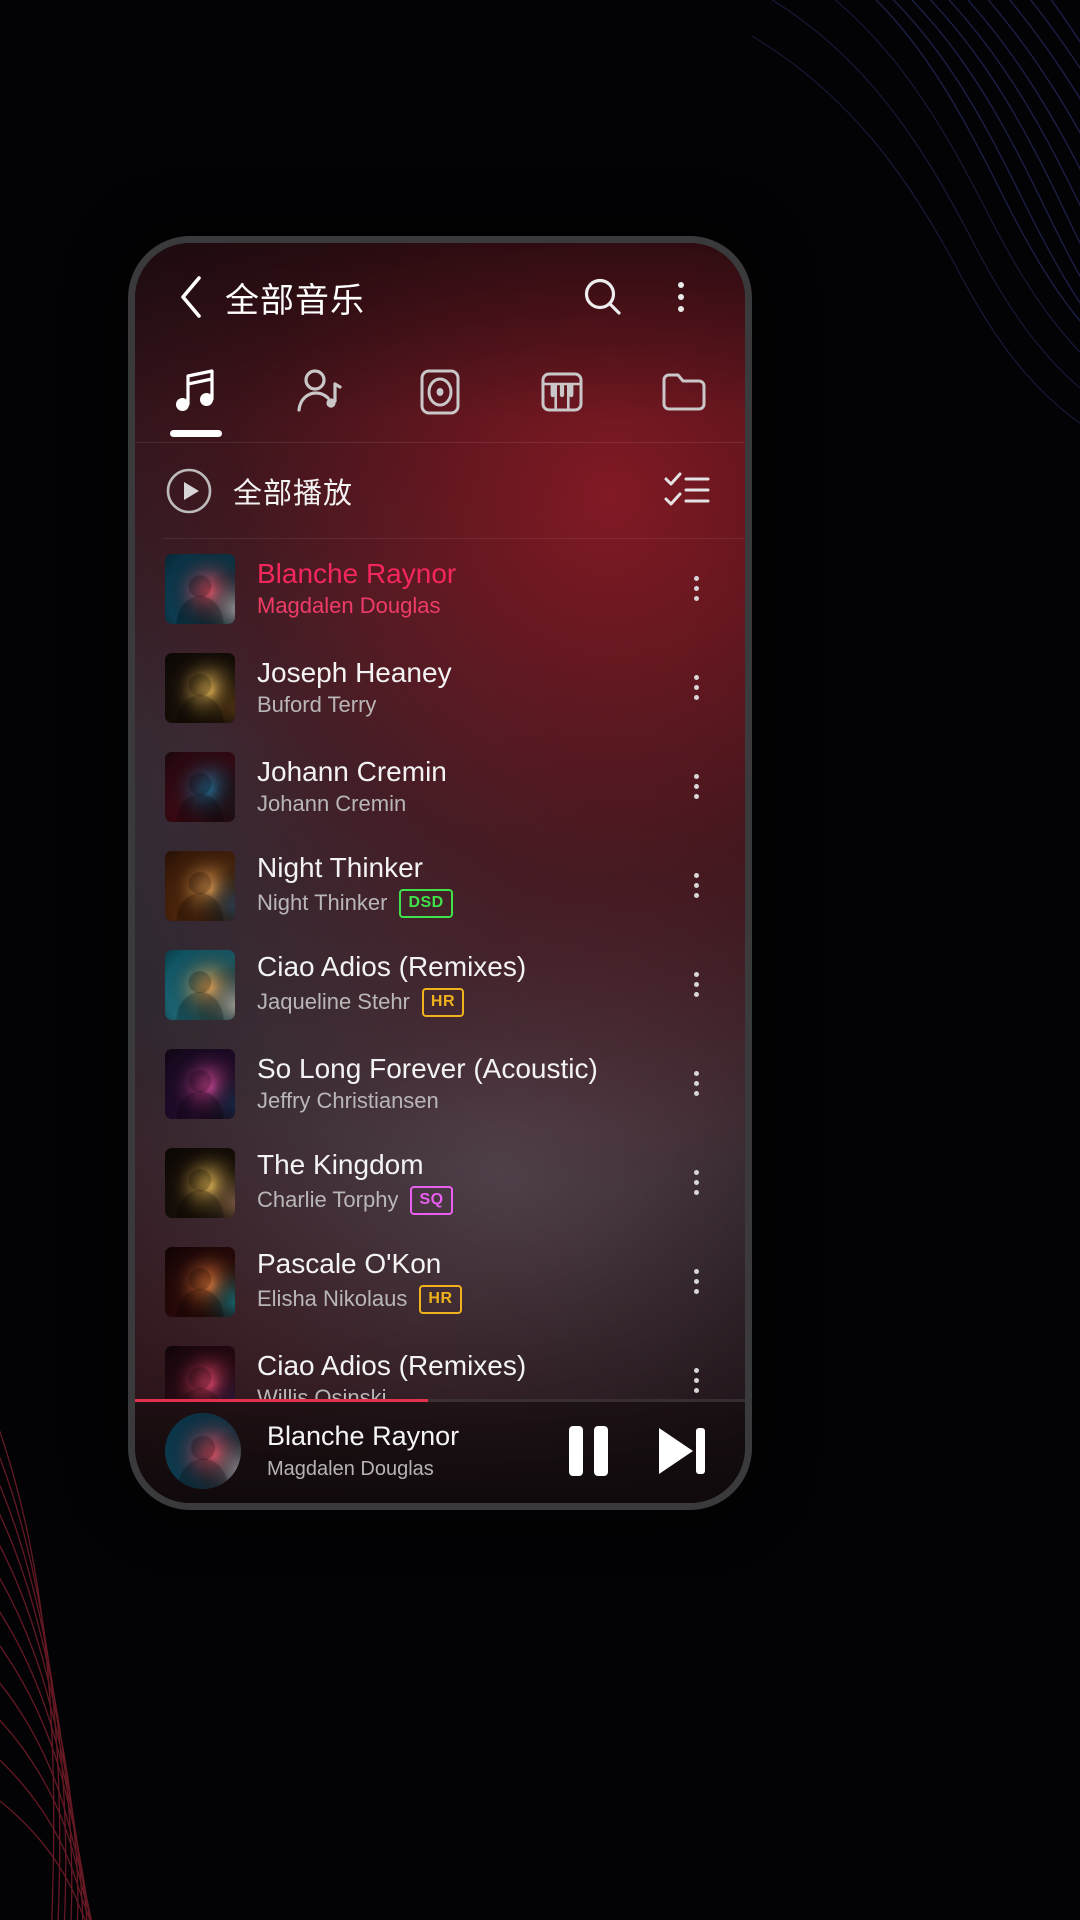 This screenshot has width=1080, height=1920. I want to click on mini-player-title: Blanche Raynor, so click(363, 1436).